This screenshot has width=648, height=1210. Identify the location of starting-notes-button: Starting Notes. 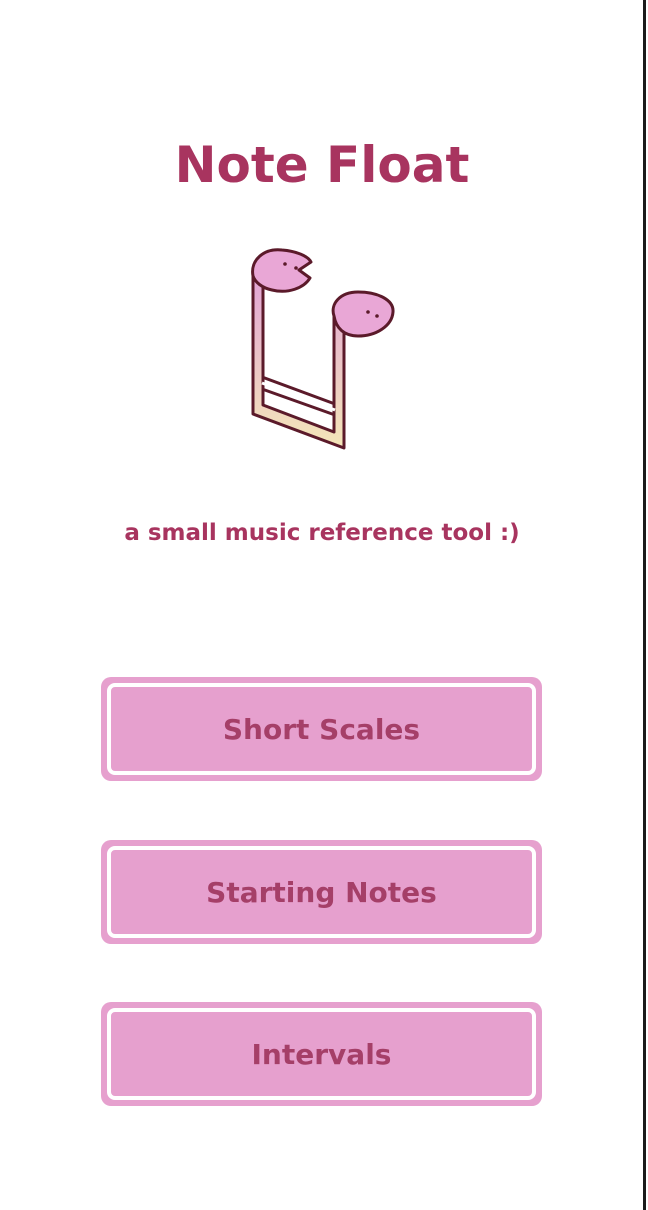
(321, 892).